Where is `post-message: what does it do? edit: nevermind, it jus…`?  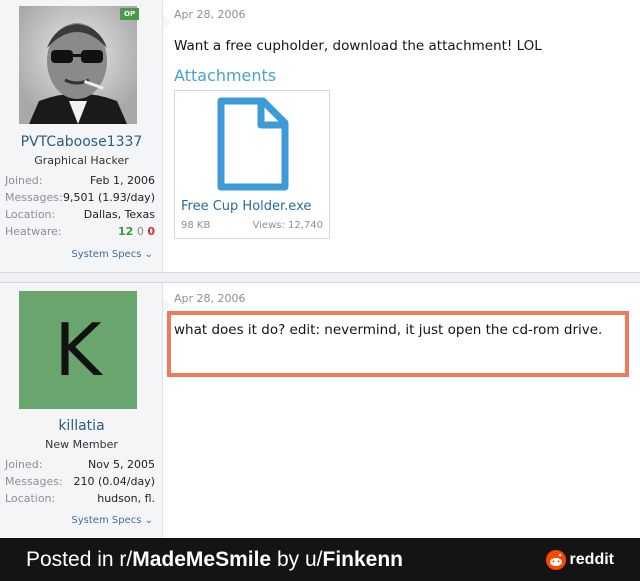 post-message: what does it do? edit: nevermind, it jus… is located at coordinates (388, 330).